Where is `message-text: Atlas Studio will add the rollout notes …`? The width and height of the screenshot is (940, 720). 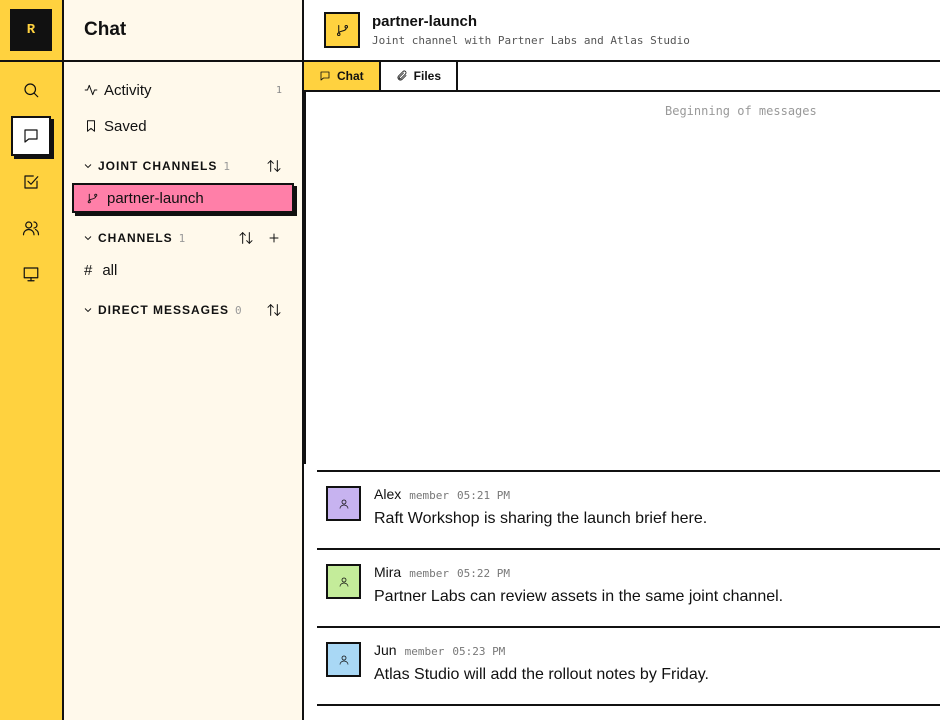 message-text: Atlas Studio will add the rollout notes … is located at coordinates (541, 674).